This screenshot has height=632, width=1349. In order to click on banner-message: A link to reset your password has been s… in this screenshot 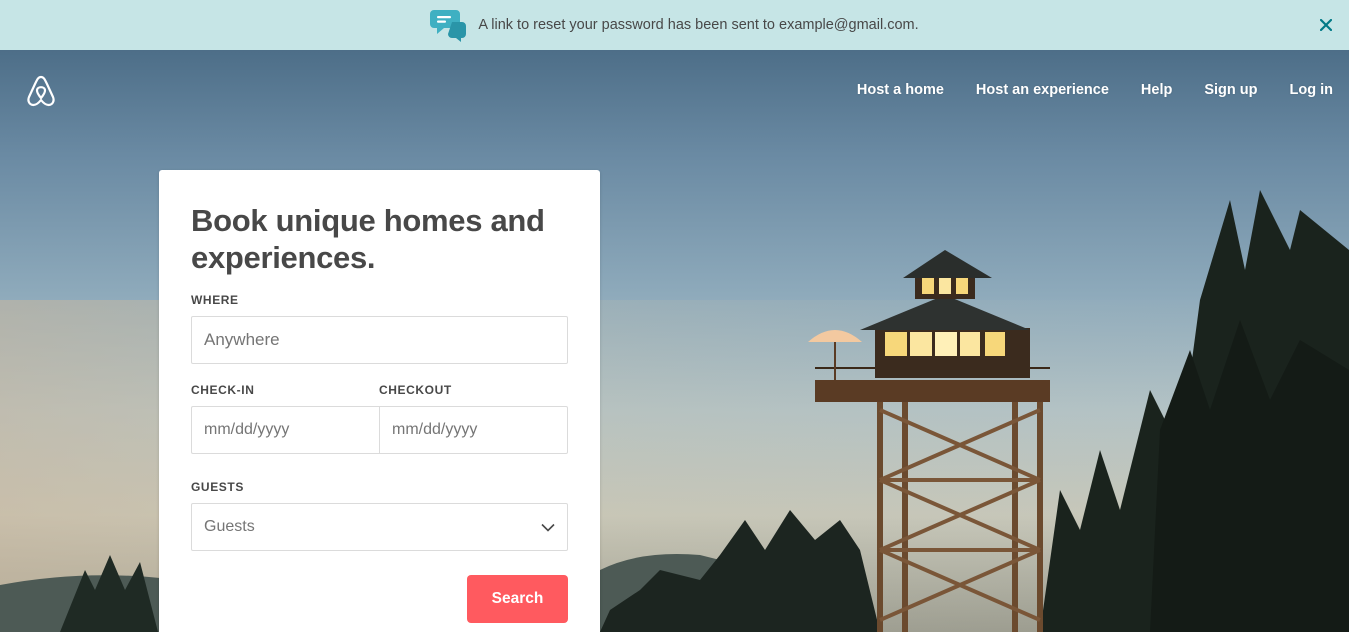, I will do `click(698, 25)`.